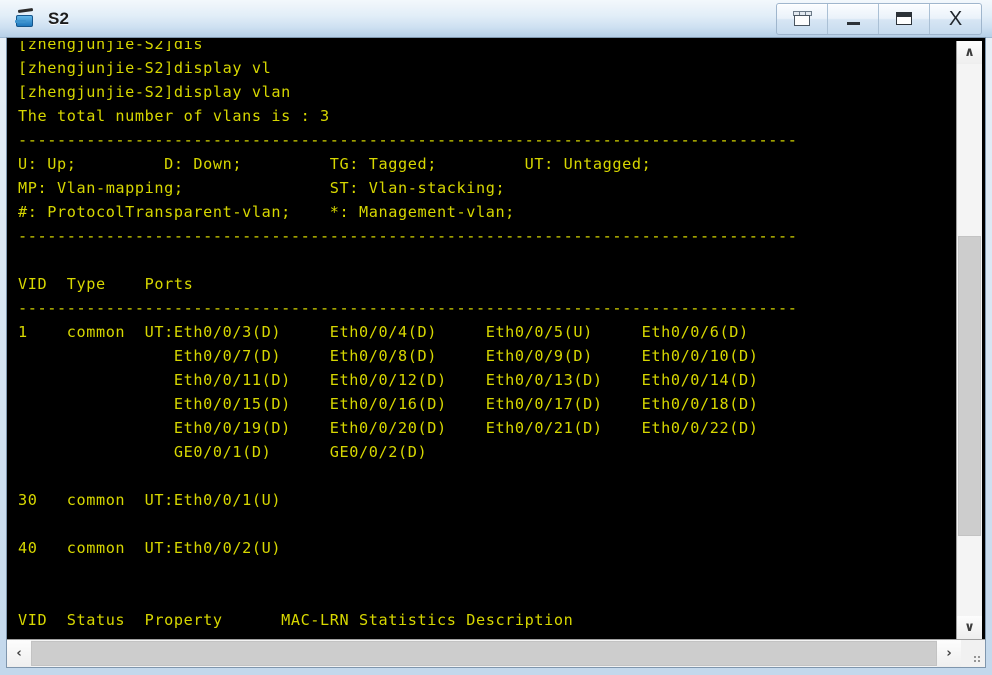 This screenshot has height=675, width=992. I want to click on scroll-up-arrow-icon: ∧, so click(969, 52).